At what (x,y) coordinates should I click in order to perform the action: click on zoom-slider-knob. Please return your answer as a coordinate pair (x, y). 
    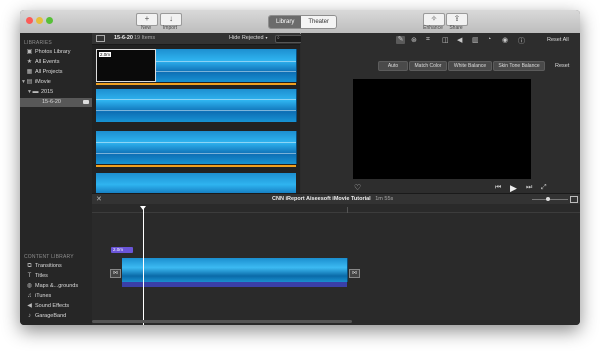
    Looking at the image, I should click on (548, 199).